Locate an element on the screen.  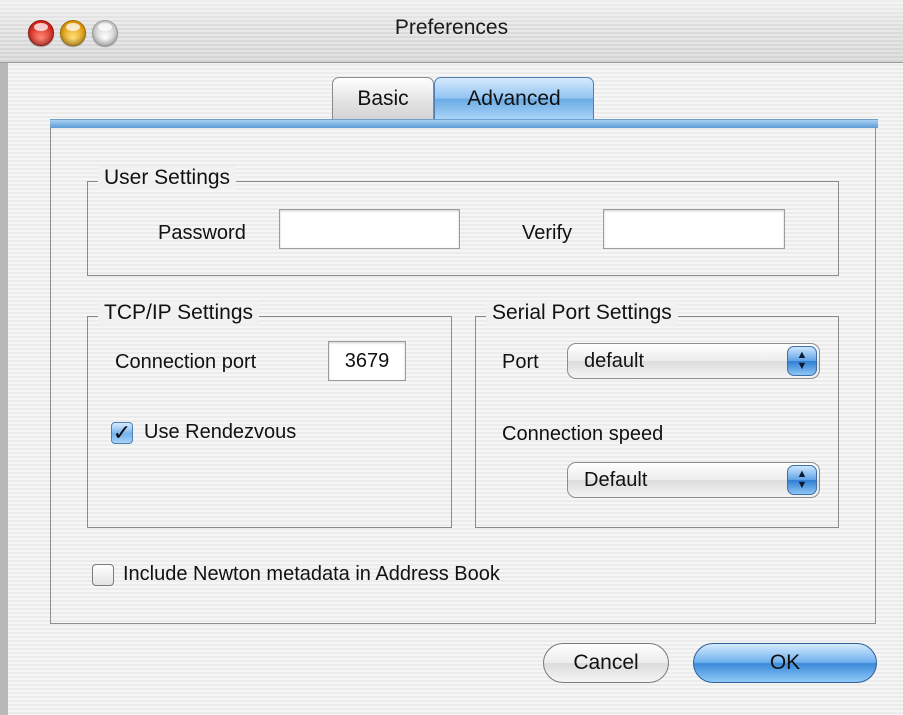
tcpip-settings-legend: TCP/IP Settings is located at coordinates (179, 313).